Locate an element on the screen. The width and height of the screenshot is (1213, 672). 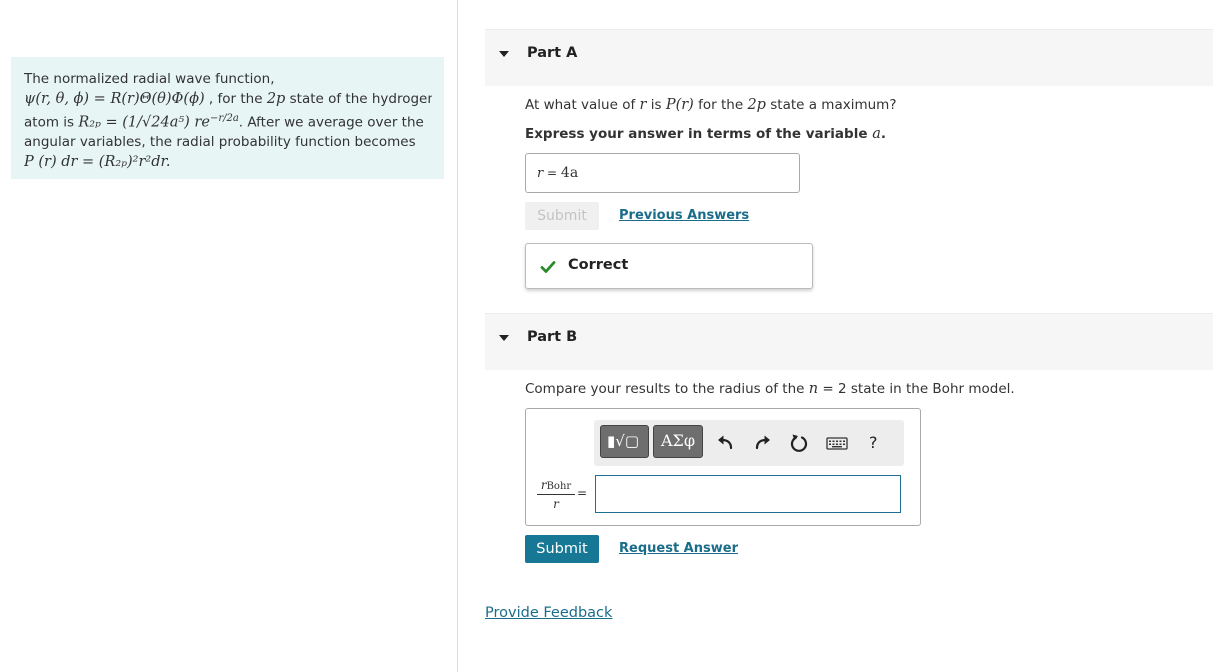
part-b-header: Part B is located at coordinates (849, 341).